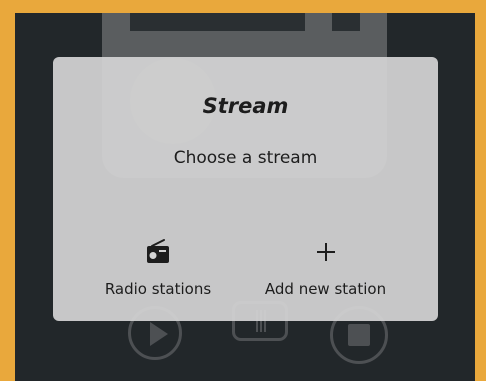 This screenshot has width=486, height=381. I want to click on plus-icon, so click(325, 252).